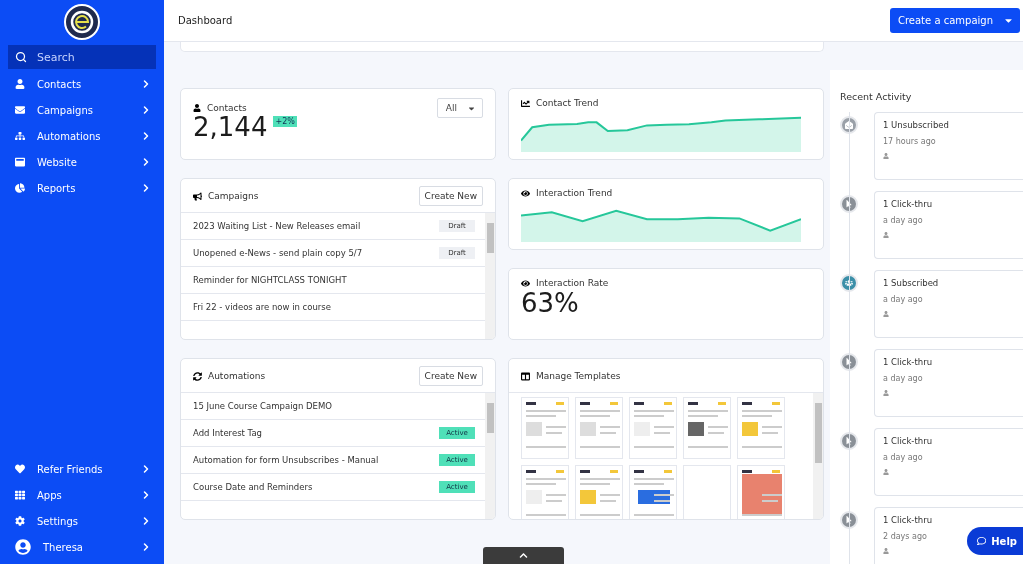 The image size is (1023, 564). What do you see at coordinates (20, 521) in the screenshot?
I see `settings-icon` at bounding box center [20, 521].